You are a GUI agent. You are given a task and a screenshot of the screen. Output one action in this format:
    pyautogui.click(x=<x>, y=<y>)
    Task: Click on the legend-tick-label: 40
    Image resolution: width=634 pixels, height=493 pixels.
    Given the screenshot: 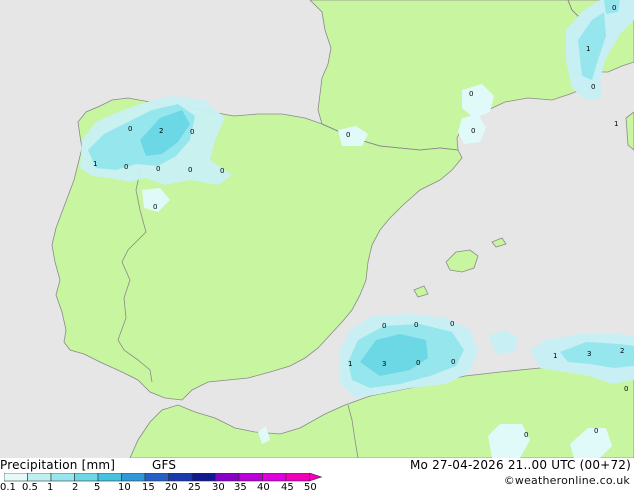 What is the action you would take?
    pyautogui.click(x=263, y=487)
    